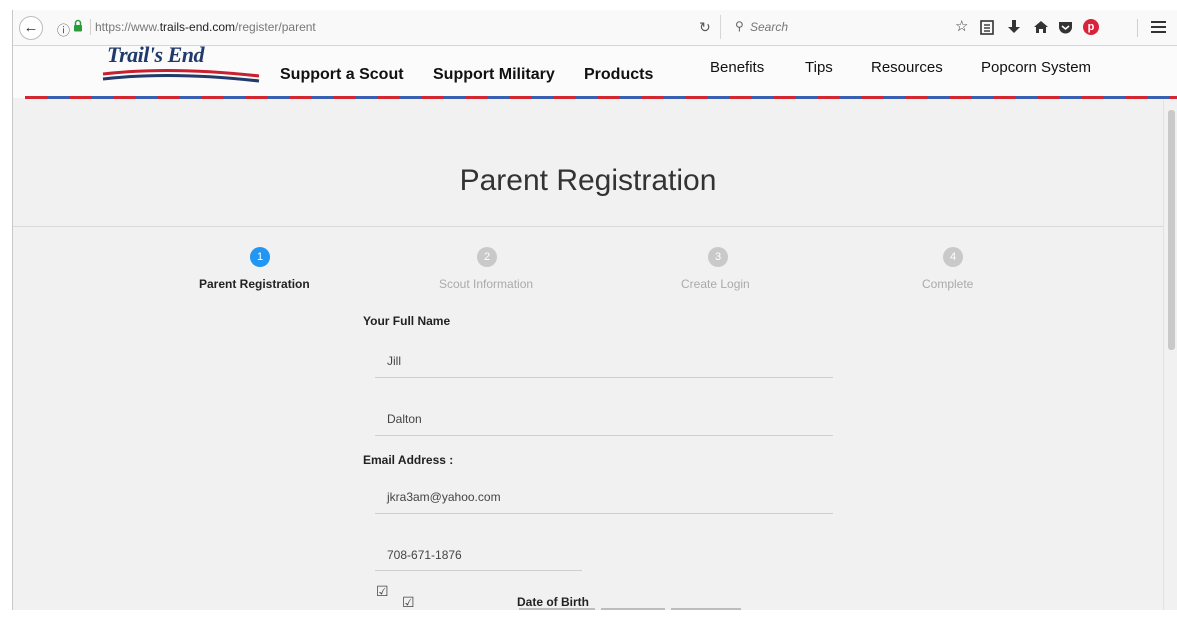 Image resolution: width=1177 pixels, height=620 pixels. Describe the element at coordinates (394, 361) in the screenshot. I see `first-name-input: Jill` at that location.